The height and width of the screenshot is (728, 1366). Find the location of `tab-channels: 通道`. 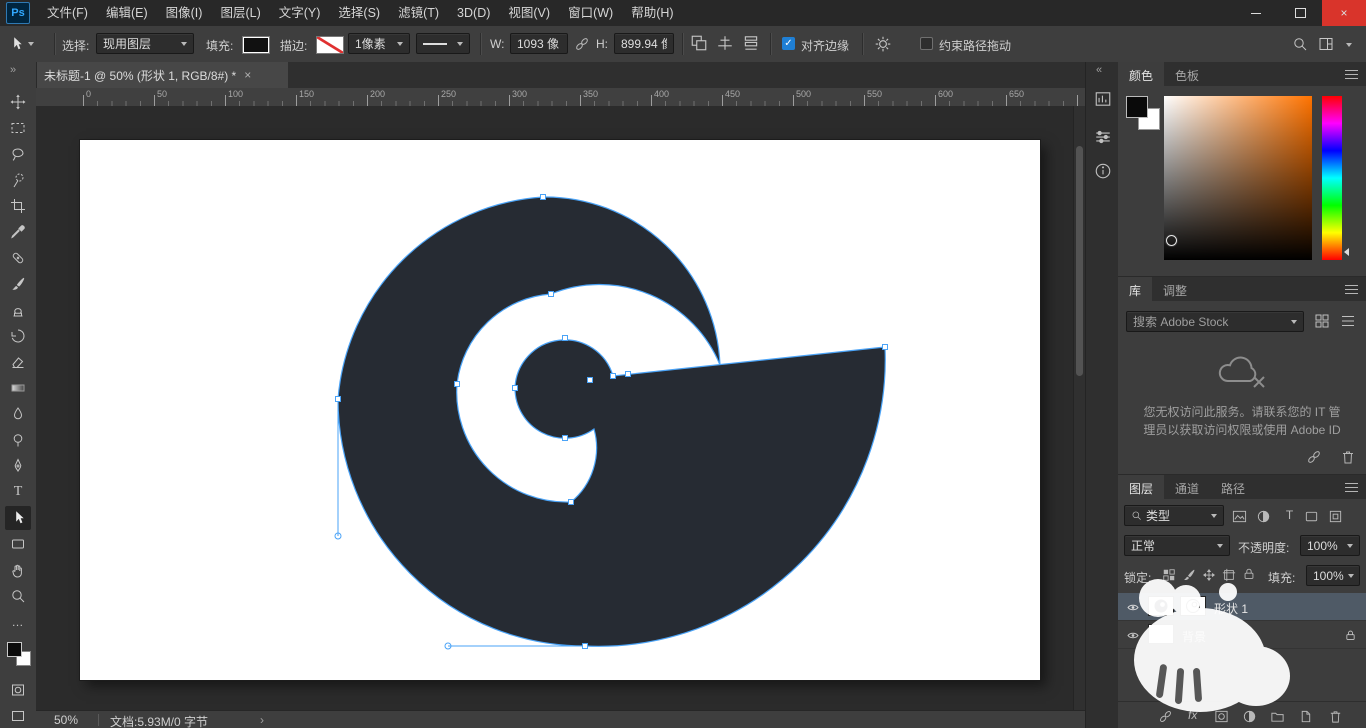

tab-channels: 通道 is located at coordinates (1187, 487).